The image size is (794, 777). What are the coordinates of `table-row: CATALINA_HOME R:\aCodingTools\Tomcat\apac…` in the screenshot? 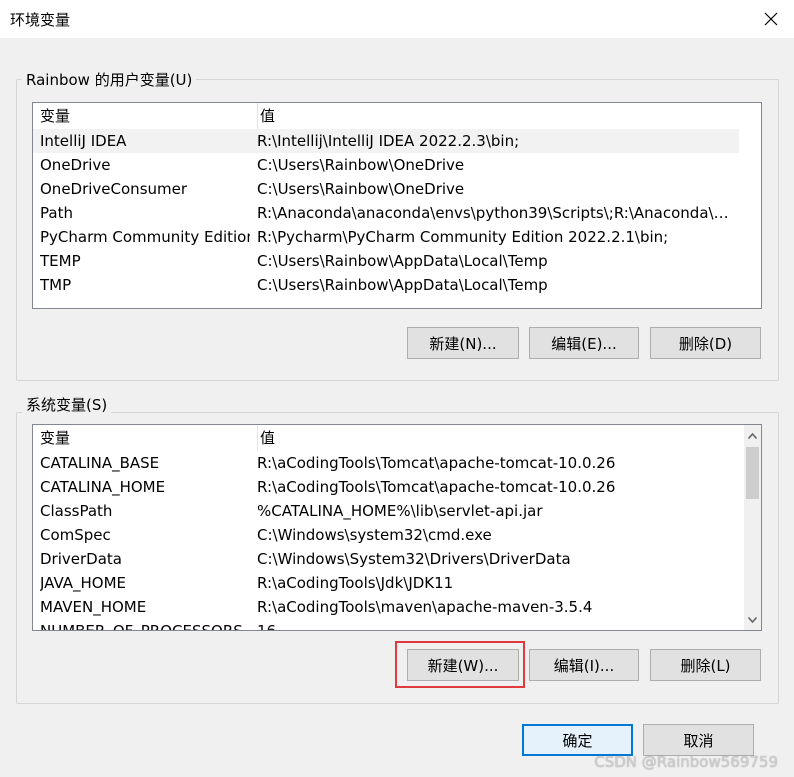 It's located at (386, 487).